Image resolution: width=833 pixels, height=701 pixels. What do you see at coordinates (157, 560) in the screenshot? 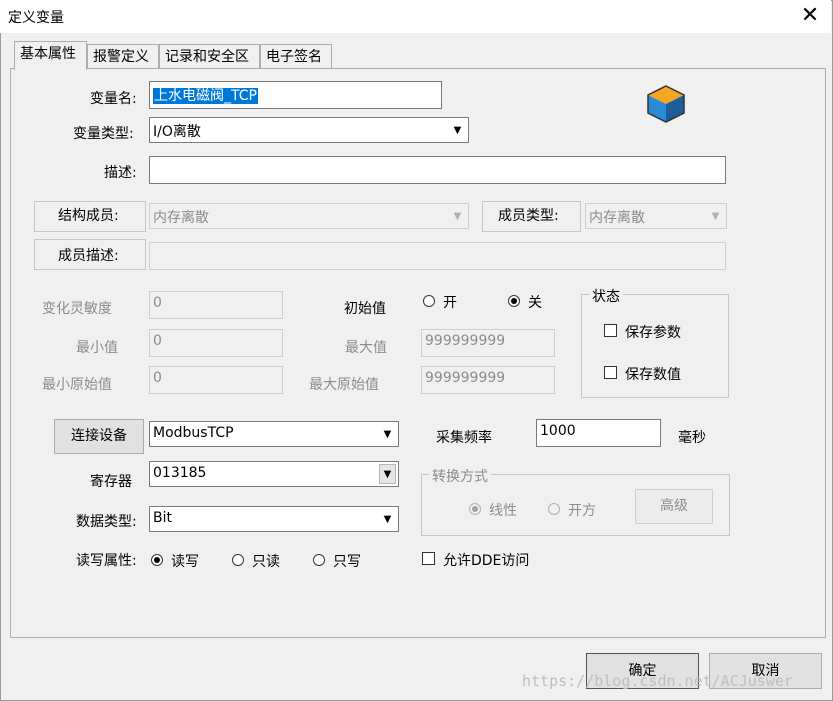
I see `rw-readwrite-radio` at bounding box center [157, 560].